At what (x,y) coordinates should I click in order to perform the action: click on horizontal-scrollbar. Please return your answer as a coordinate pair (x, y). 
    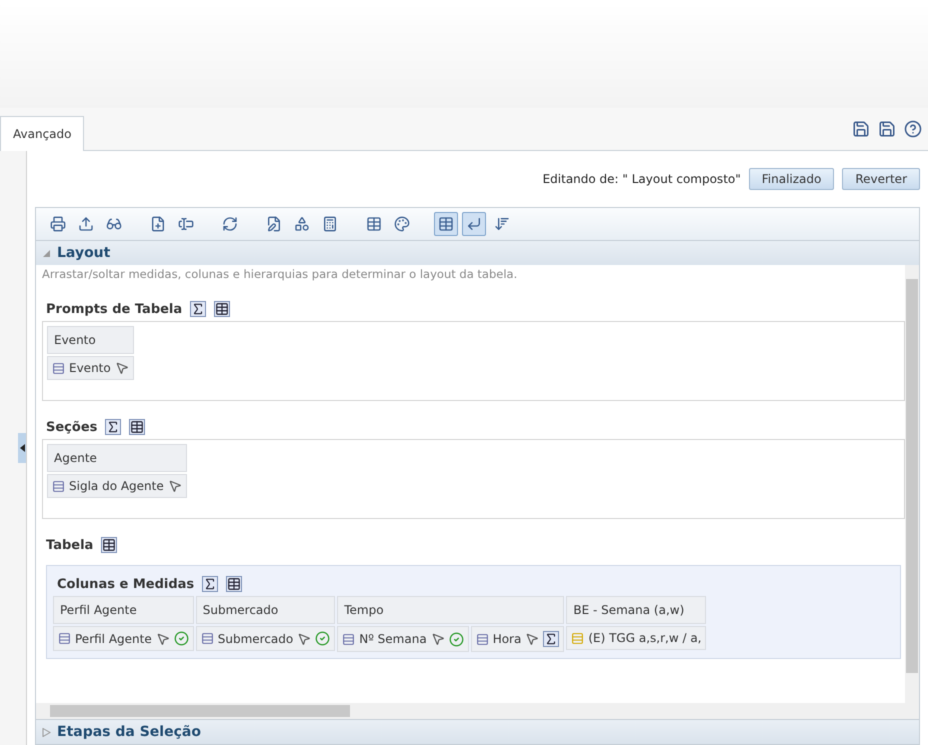
    Looking at the image, I should click on (477, 711).